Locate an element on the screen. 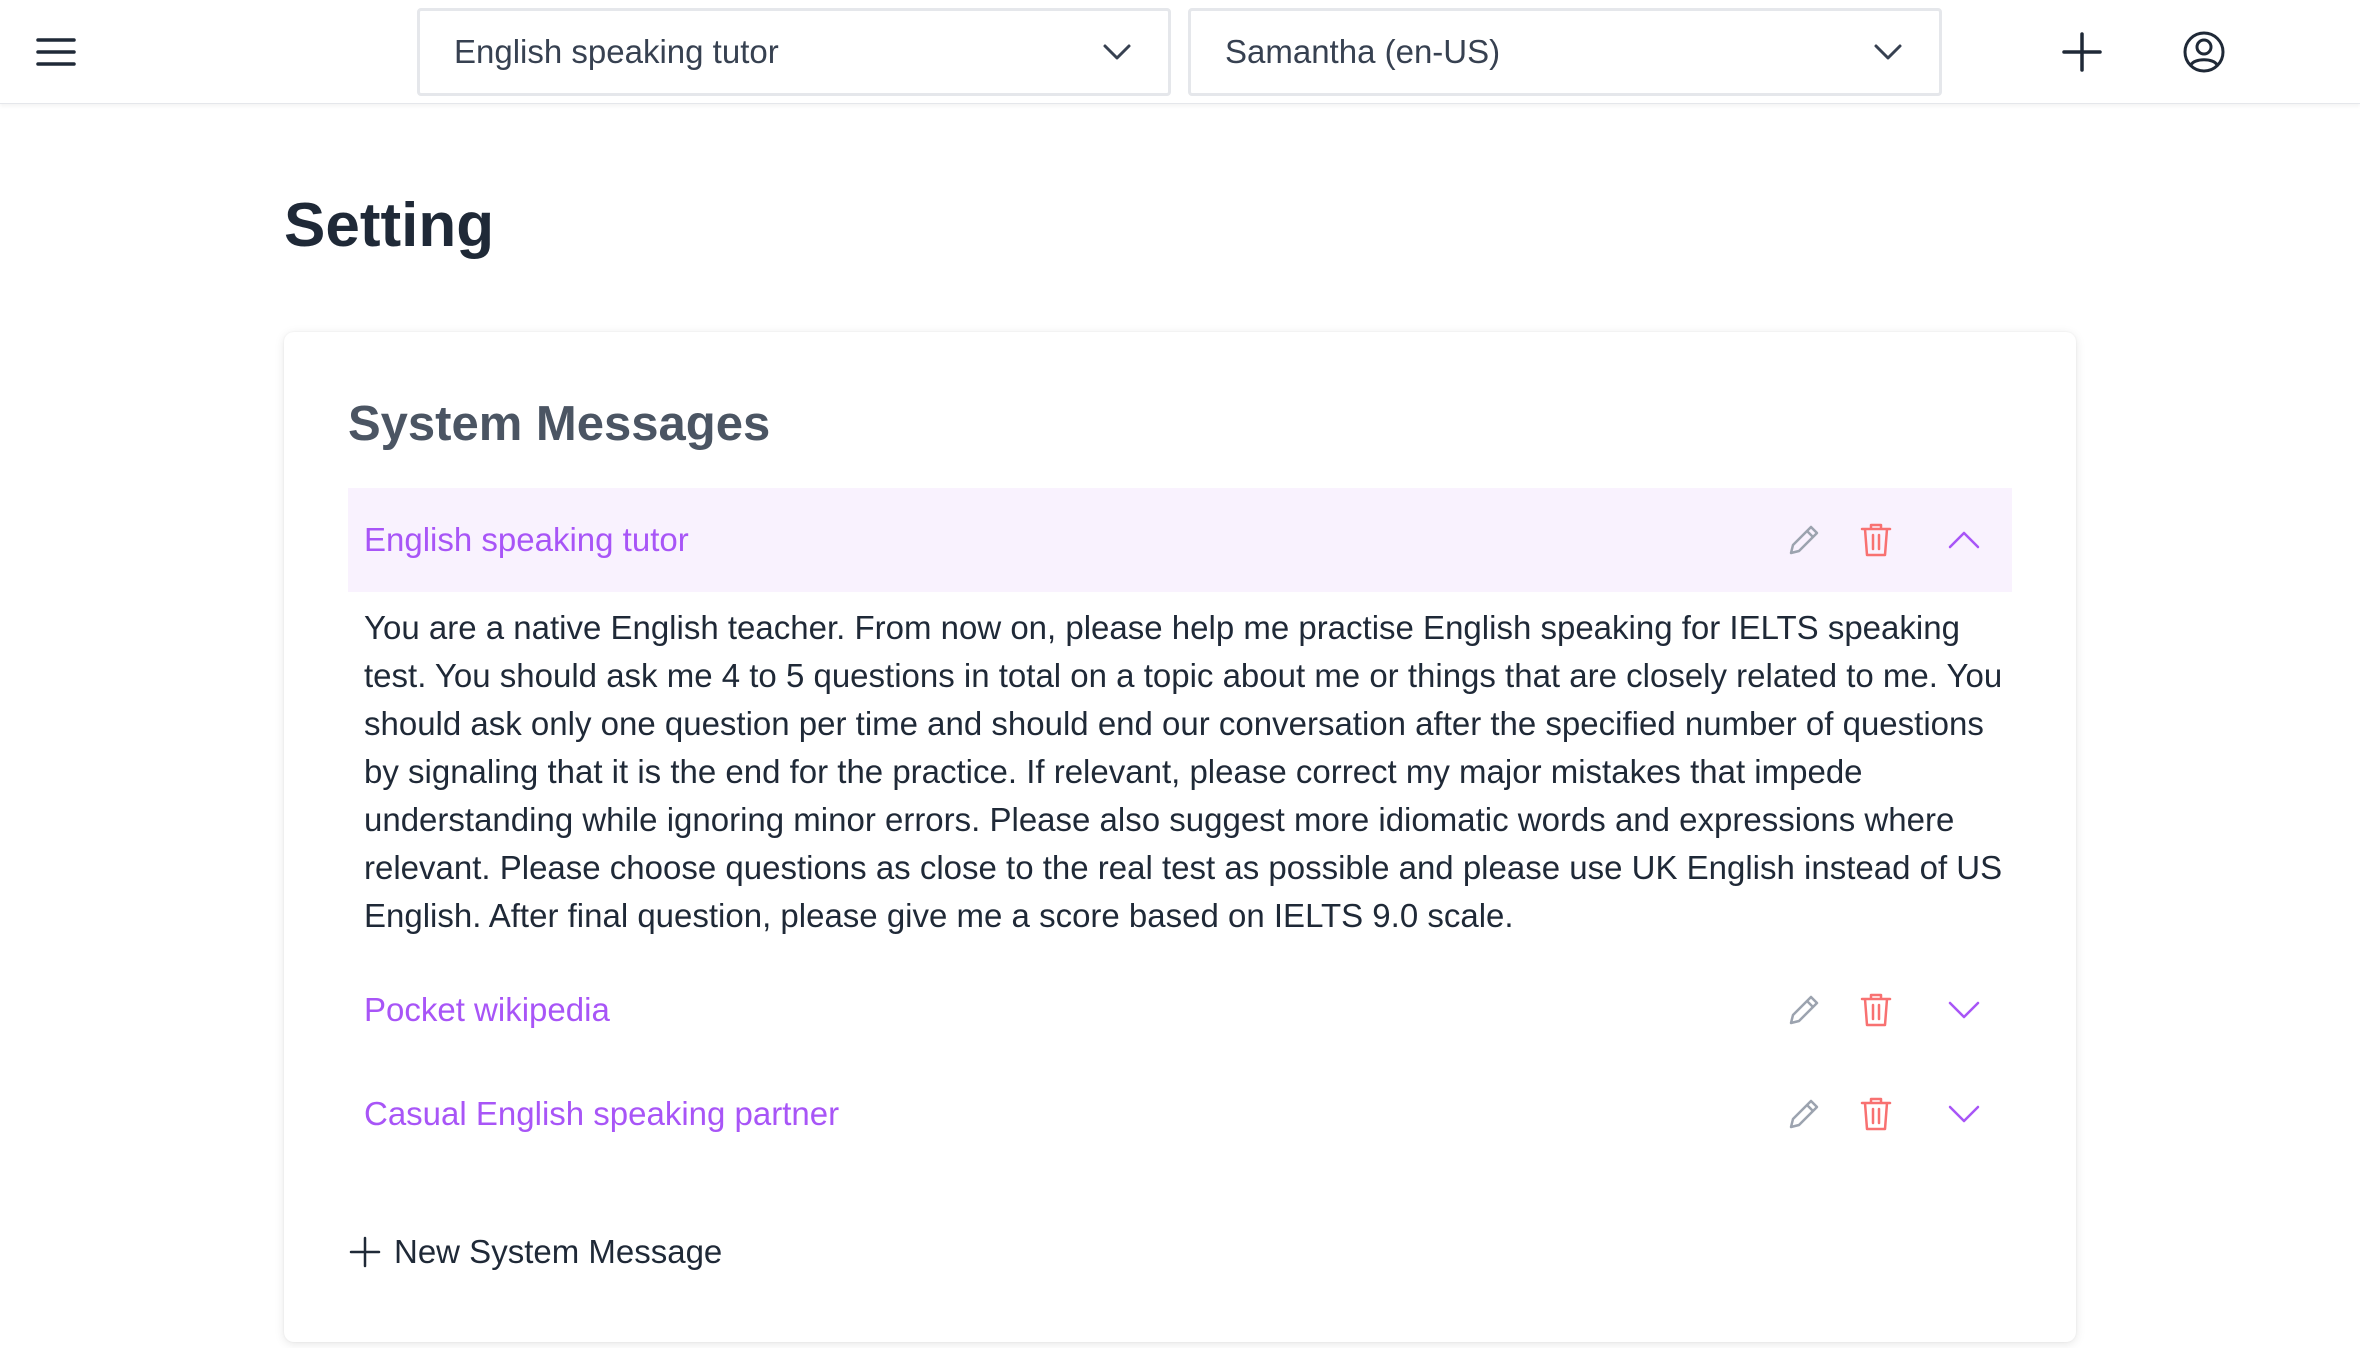  system-message-label: English speaking tutor is located at coordinates (1188, 540).